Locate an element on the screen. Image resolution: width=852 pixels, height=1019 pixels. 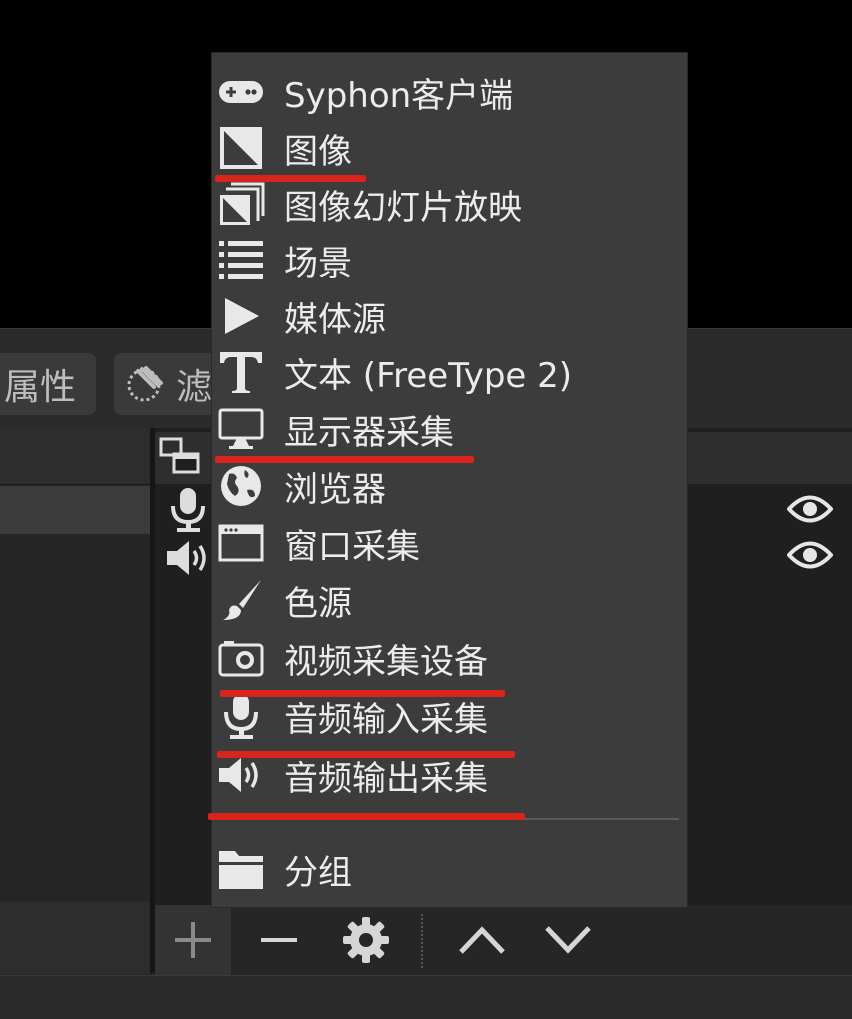
scene-list-item is located at coordinates (75, 510).